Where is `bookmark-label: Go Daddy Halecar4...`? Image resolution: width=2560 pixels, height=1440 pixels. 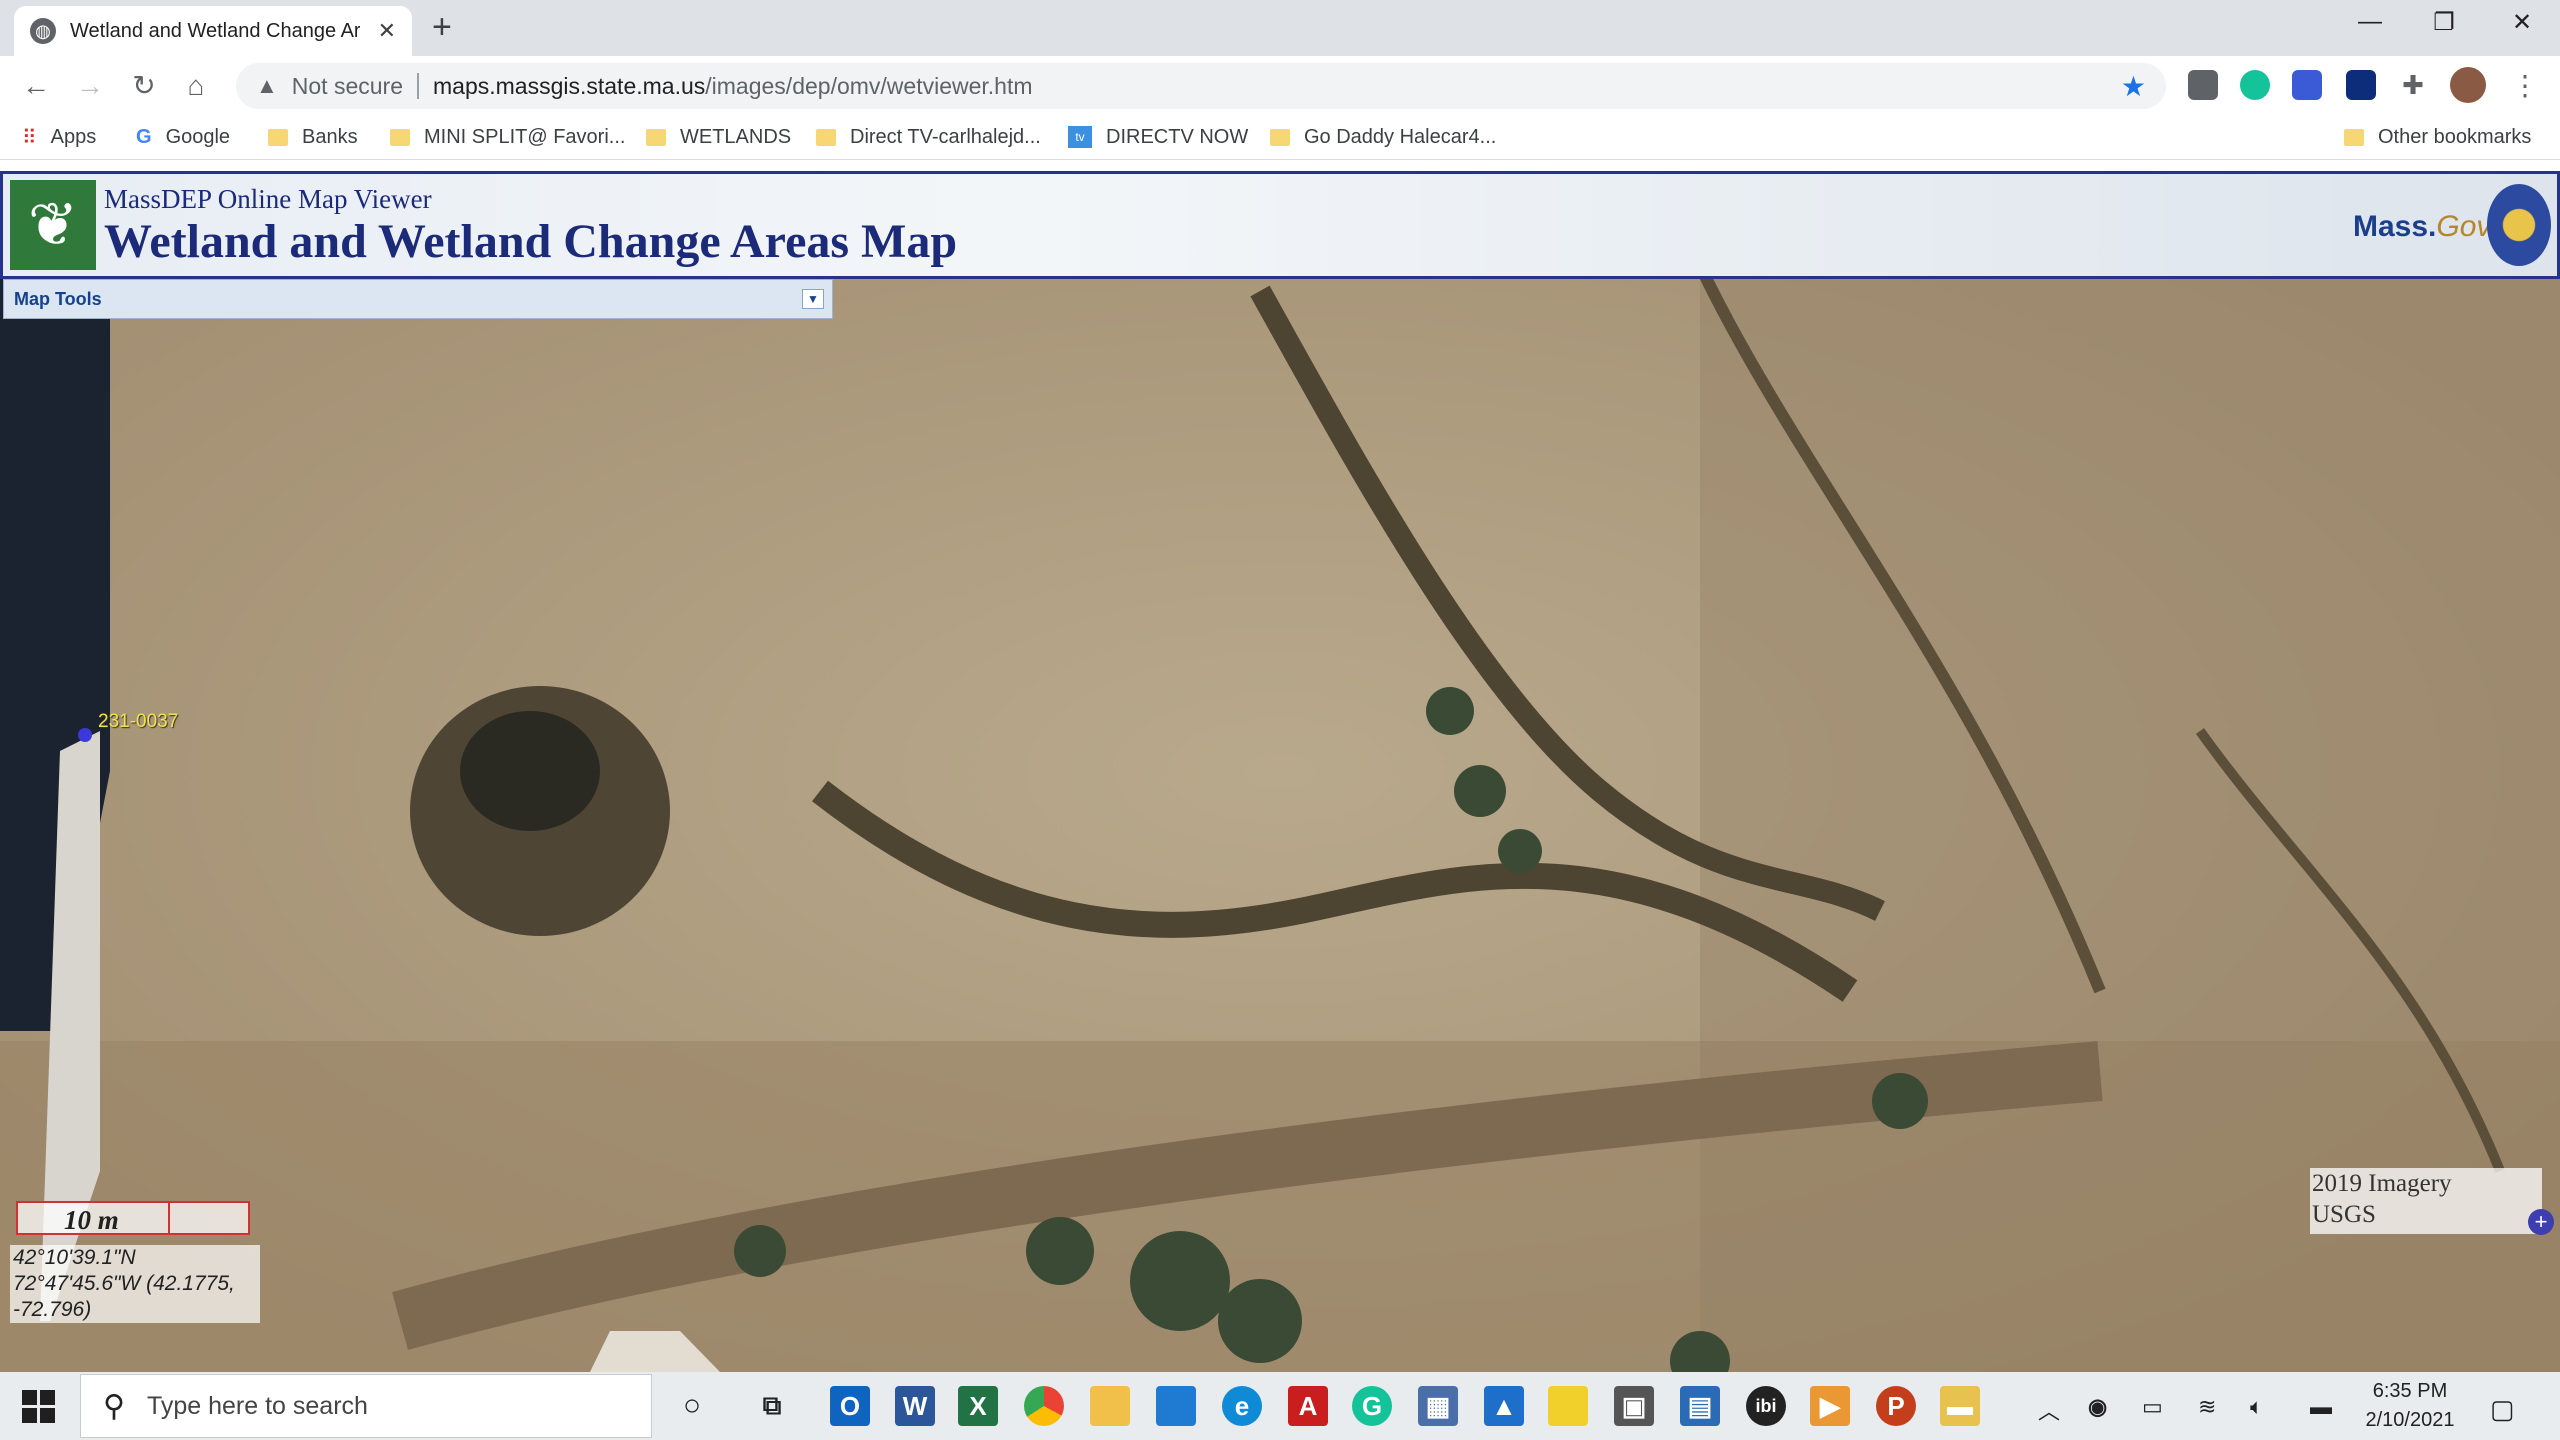
bookmark-label: Go Daddy Halecar4... is located at coordinates (1400, 136).